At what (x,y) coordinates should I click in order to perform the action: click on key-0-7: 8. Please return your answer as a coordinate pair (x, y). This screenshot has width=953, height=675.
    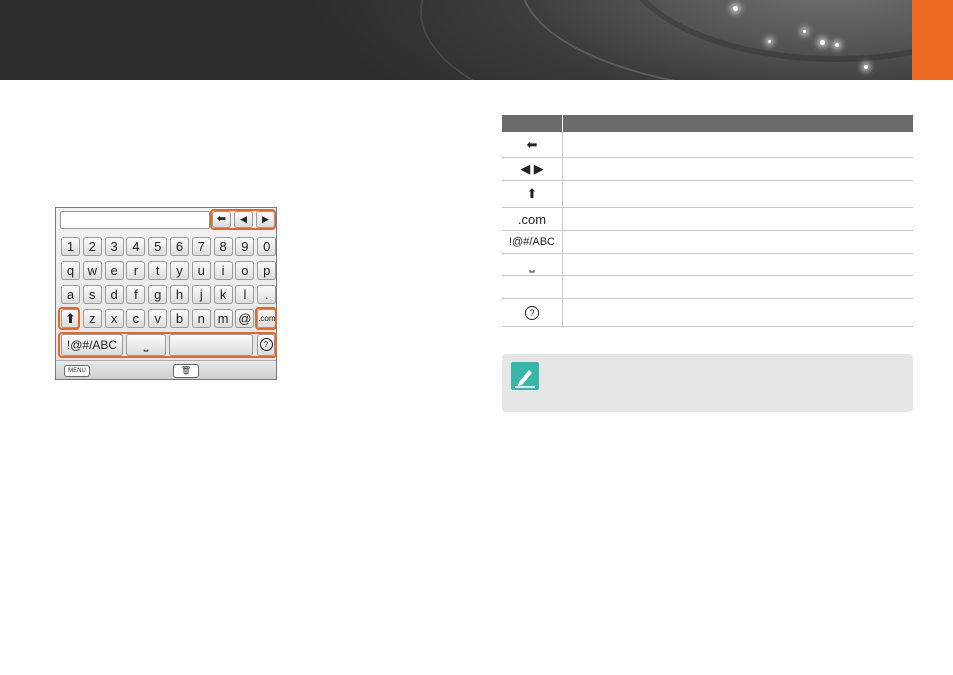
    Looking at the image, I should click on (223, 246).